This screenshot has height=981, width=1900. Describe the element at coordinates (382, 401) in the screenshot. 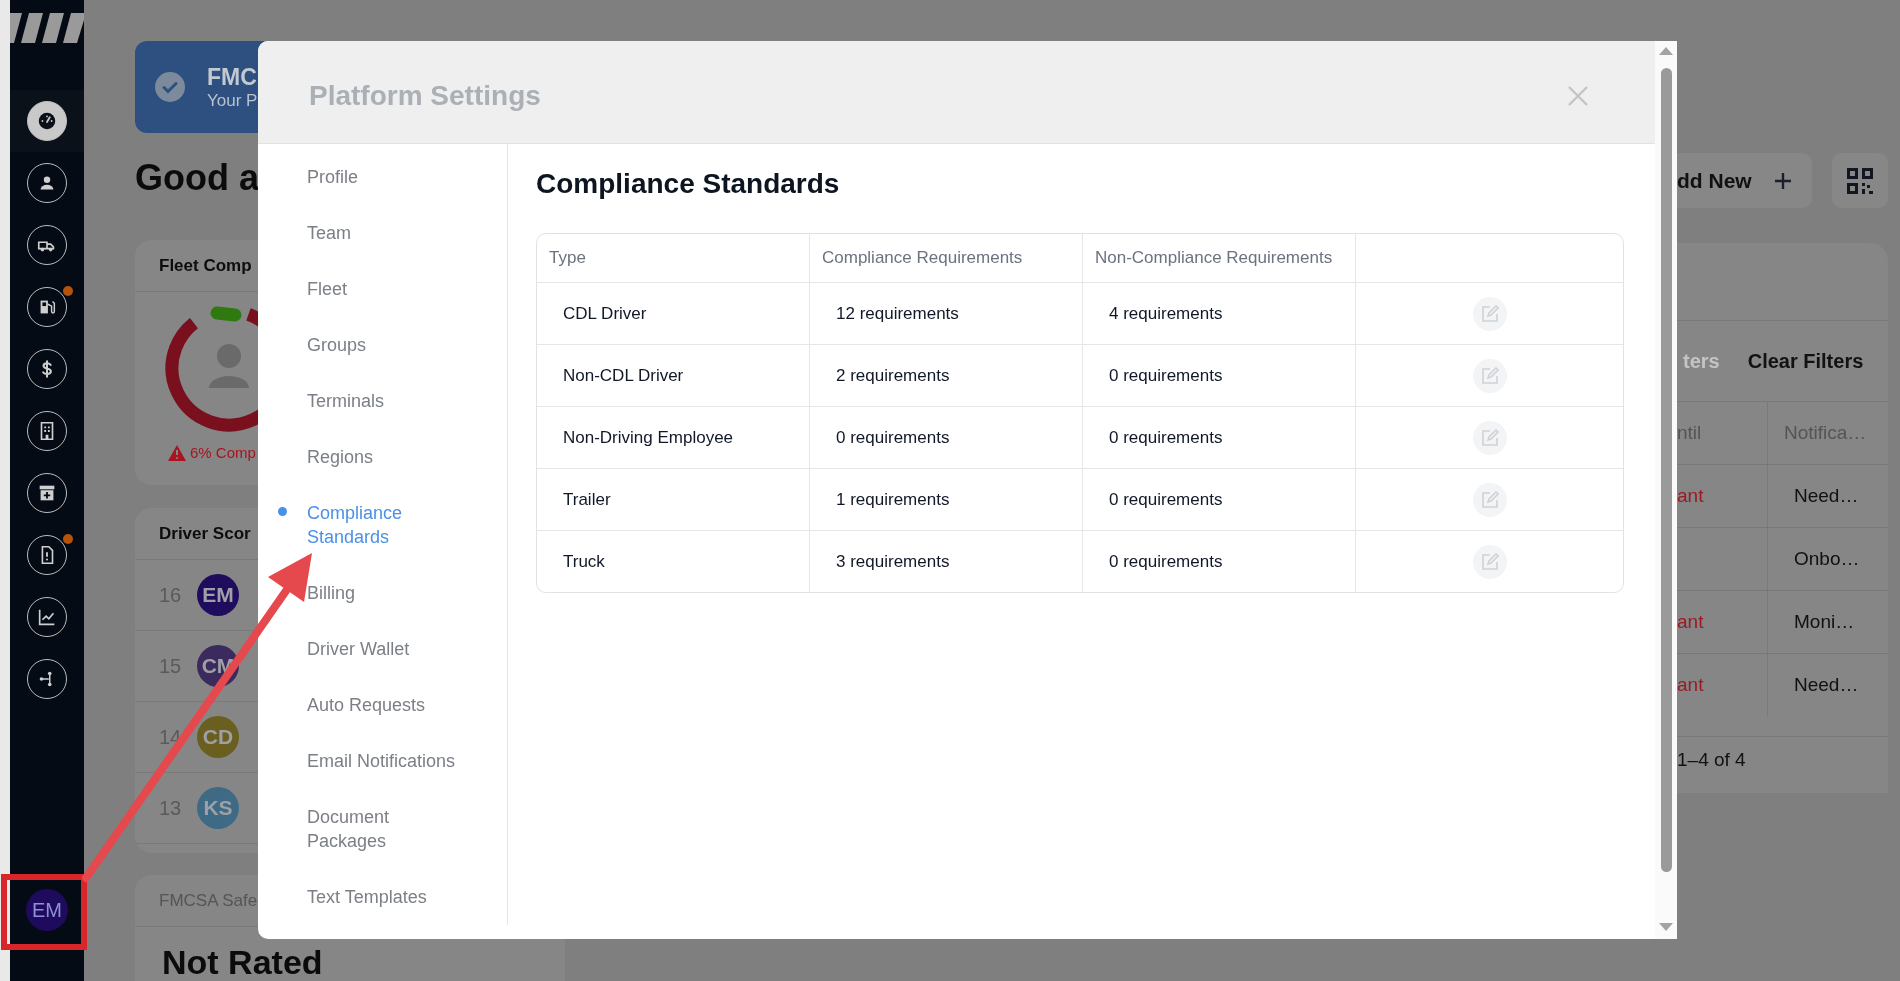

I see `settings-nav-item: Terminals` at that location.